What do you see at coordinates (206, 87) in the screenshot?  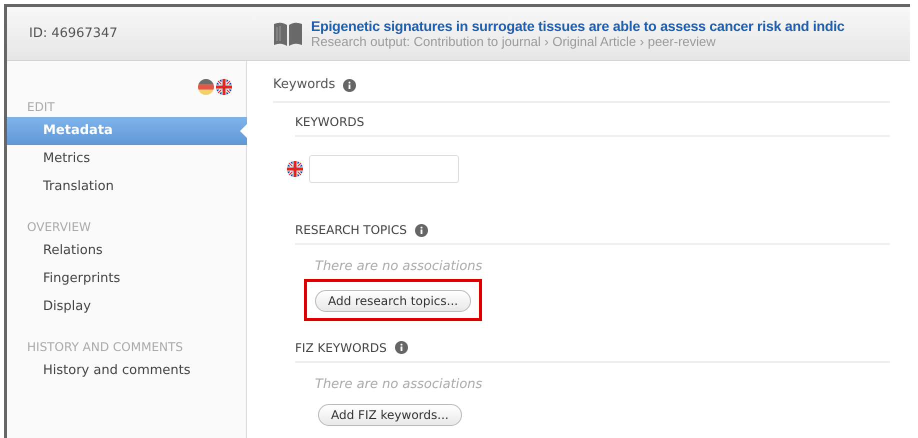 I see `german-flag-icon` at bounding box center [206, 87].